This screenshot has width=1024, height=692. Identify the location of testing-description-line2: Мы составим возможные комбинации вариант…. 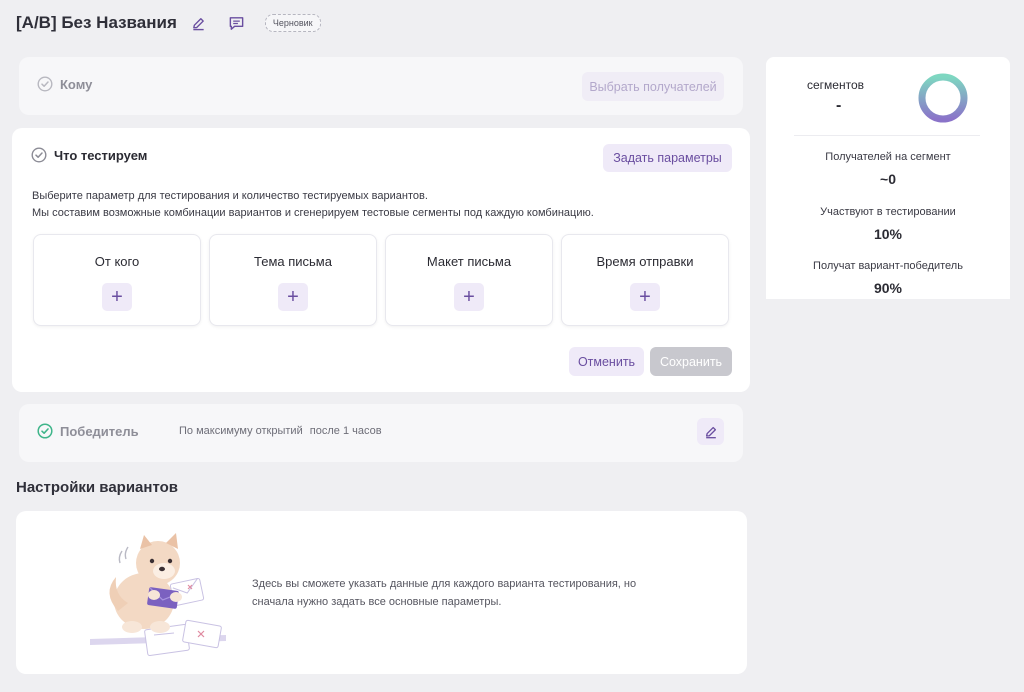
(313, 213).